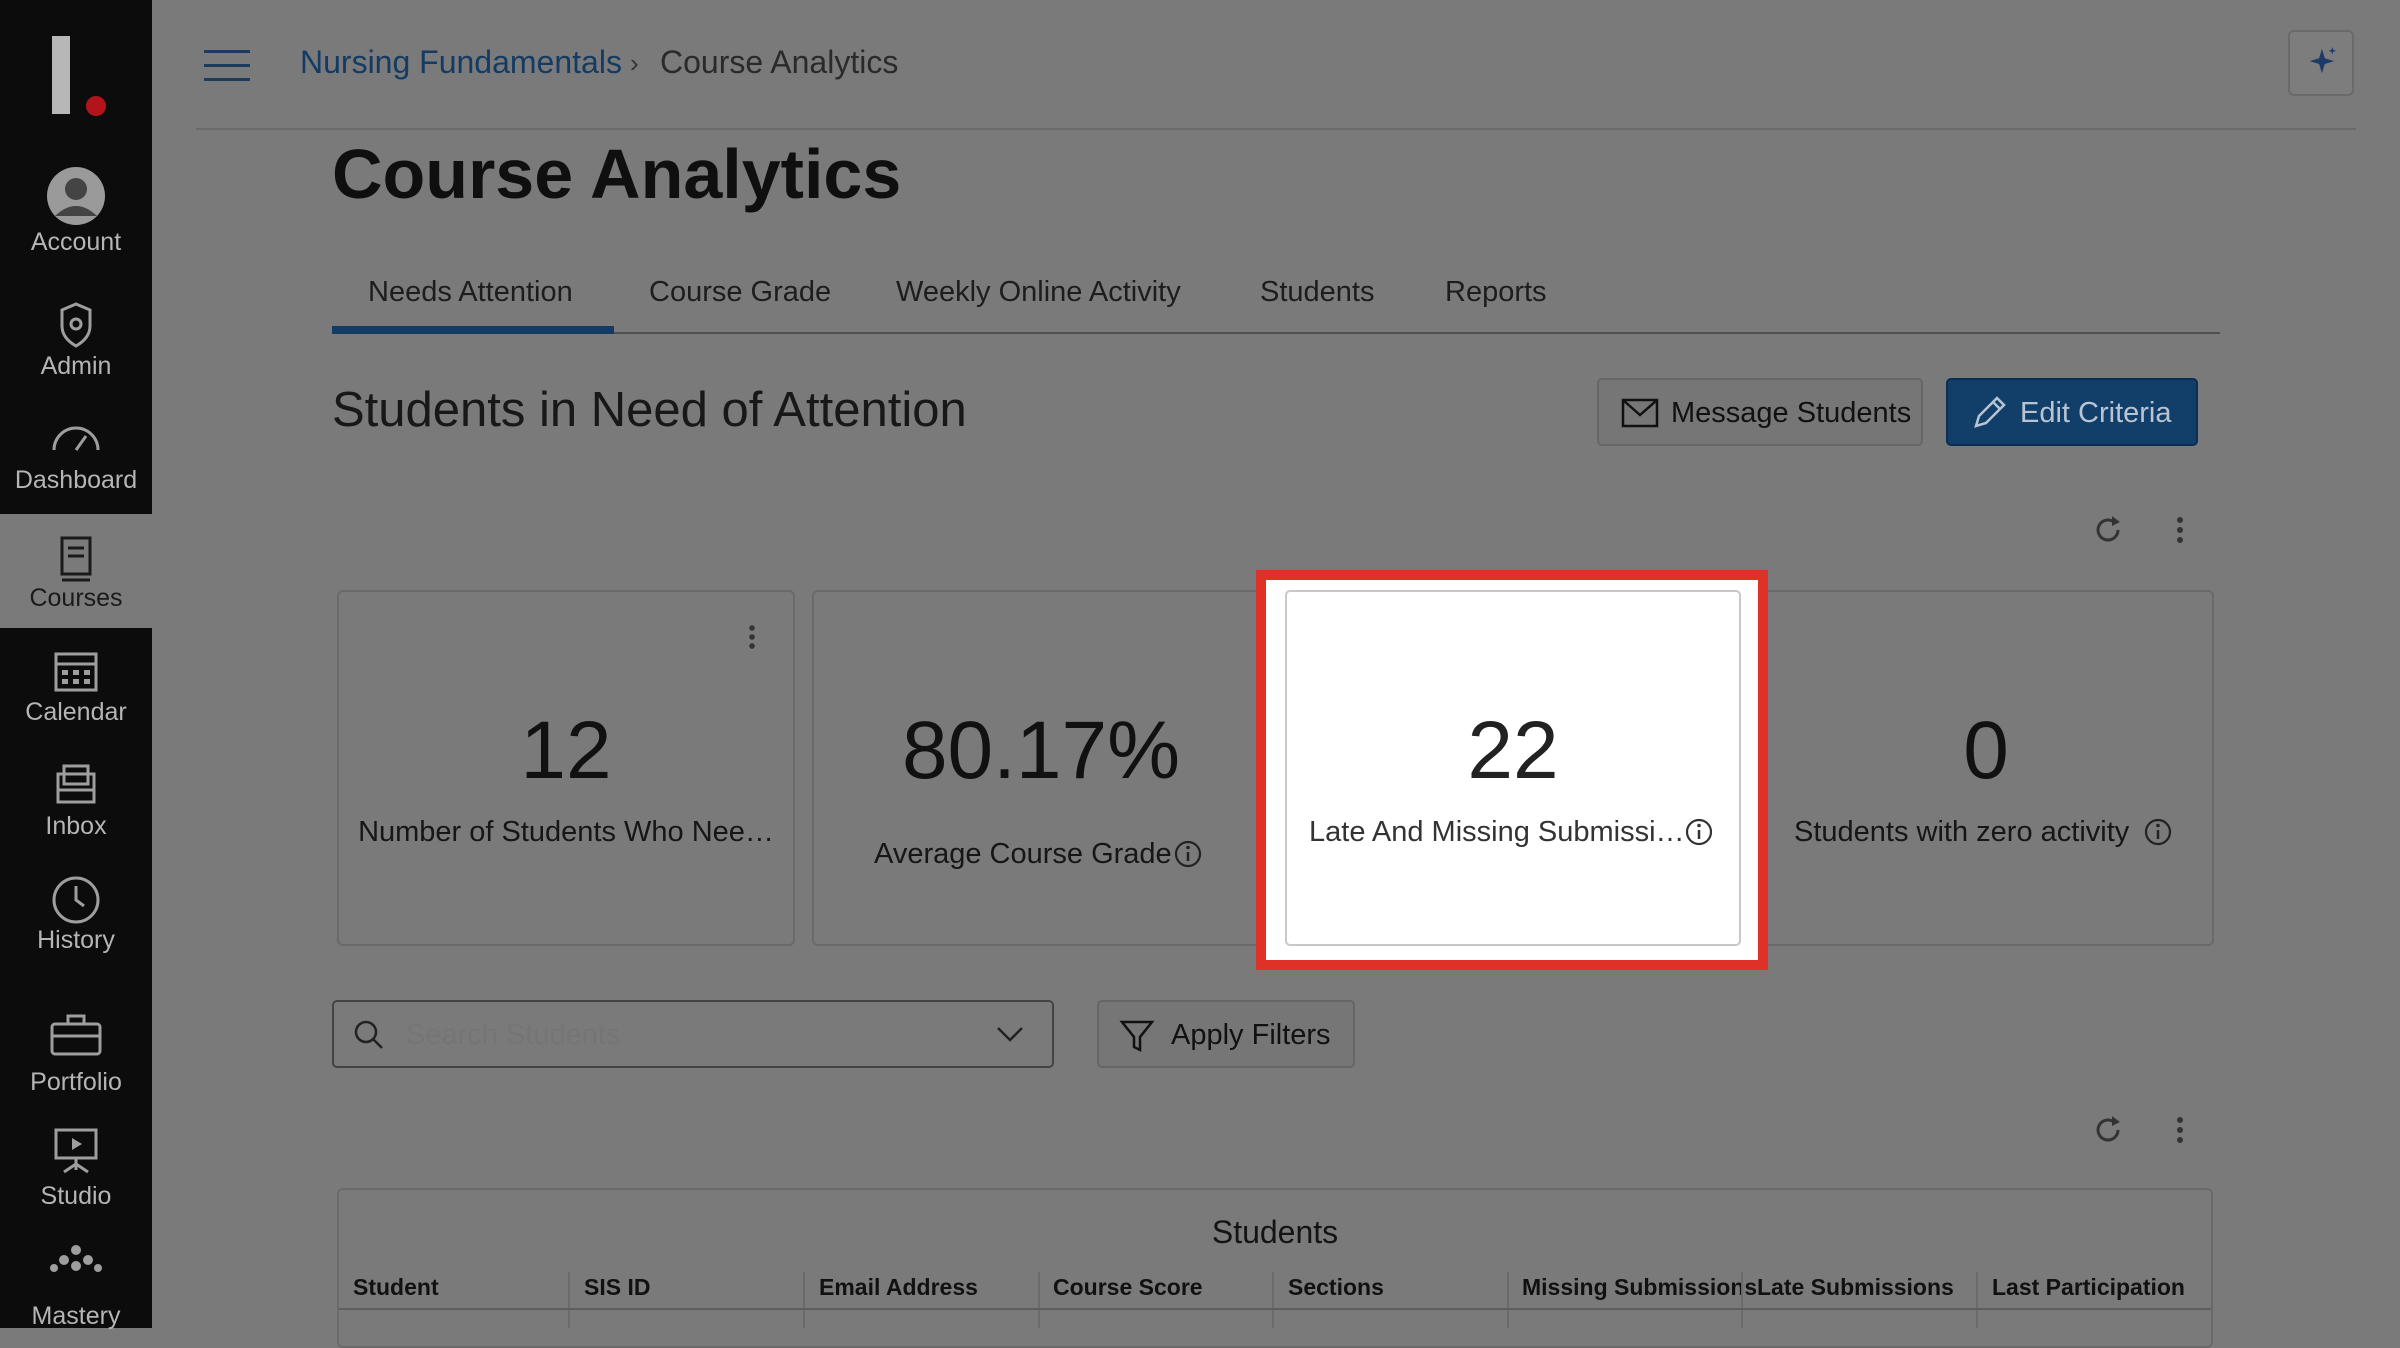 The width and height of the screenshot is (2400, 1348). I want to click on edit-criteria-button: Edit Criteria, so click(2072, 412).